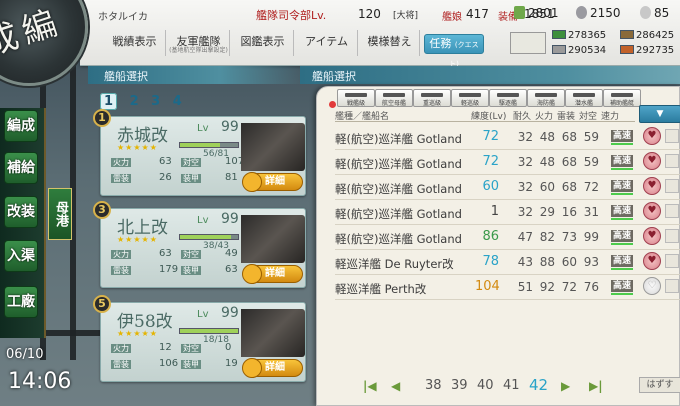 Image resolution: width=680 pixels, height=406 pixels. Describe the element at coordinates (203, 314) in the screenshot. I see `level-label: Lv` at that location.